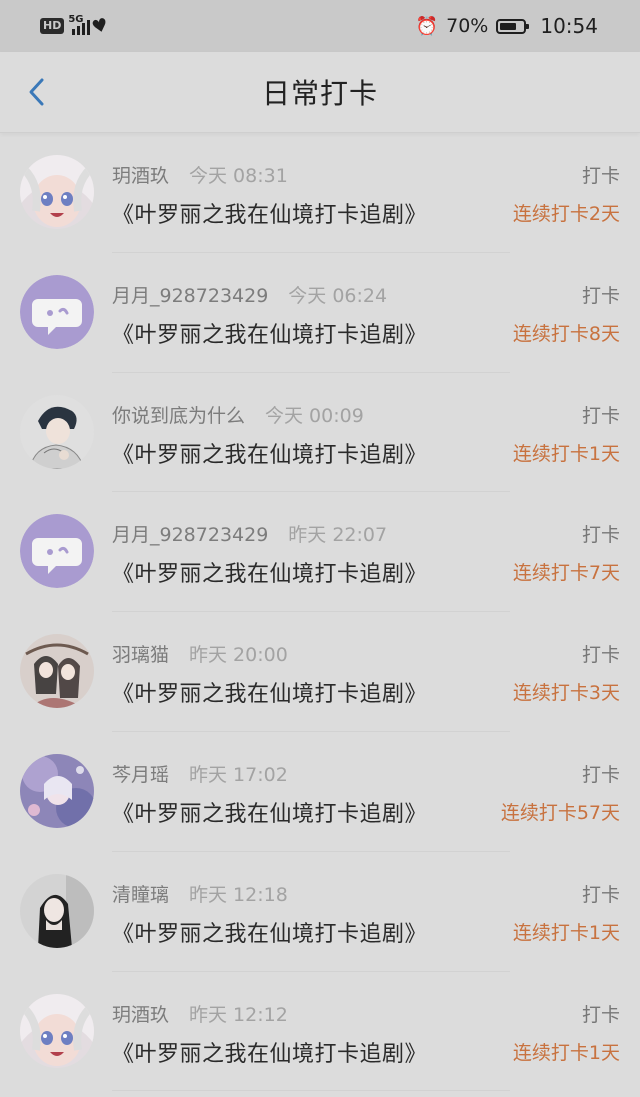 The height and width of the screenshot is (1097, 640). Describe the element at coordinates (427, 26) in the screenshot. I see `alarm-icon: ⏰` at that location.